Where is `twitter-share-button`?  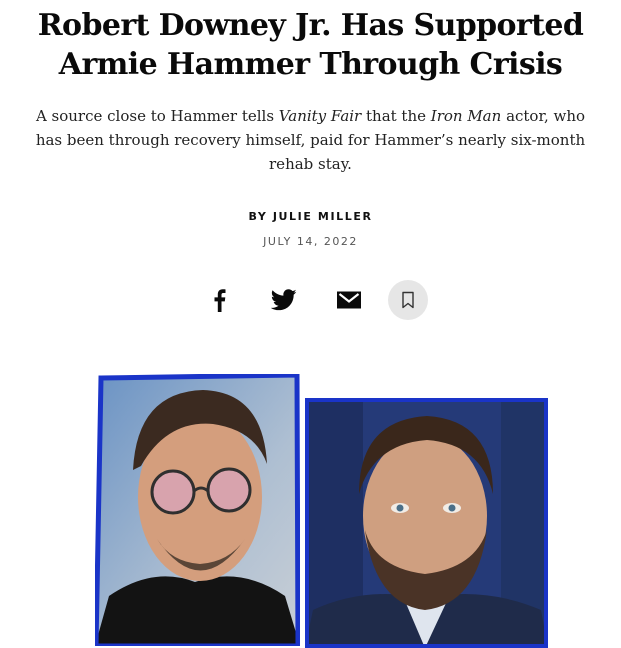 twitter-share-button is located at coordinates (284, 300).